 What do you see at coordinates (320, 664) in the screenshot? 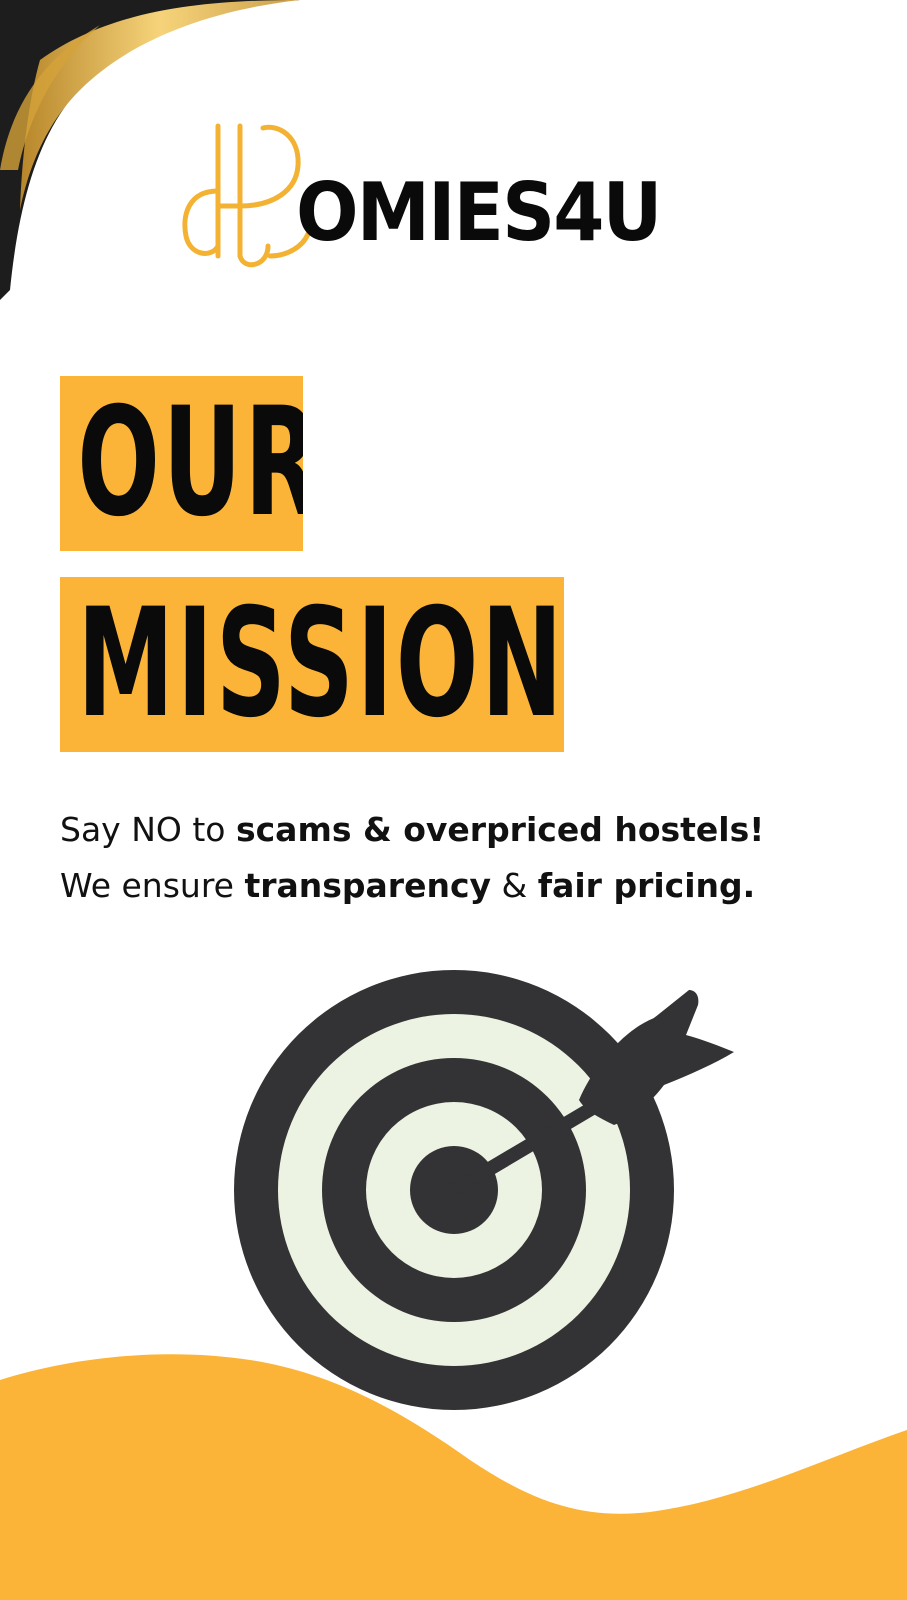
I see `headline-mission: MISSION` at bounding box center [320, 664].